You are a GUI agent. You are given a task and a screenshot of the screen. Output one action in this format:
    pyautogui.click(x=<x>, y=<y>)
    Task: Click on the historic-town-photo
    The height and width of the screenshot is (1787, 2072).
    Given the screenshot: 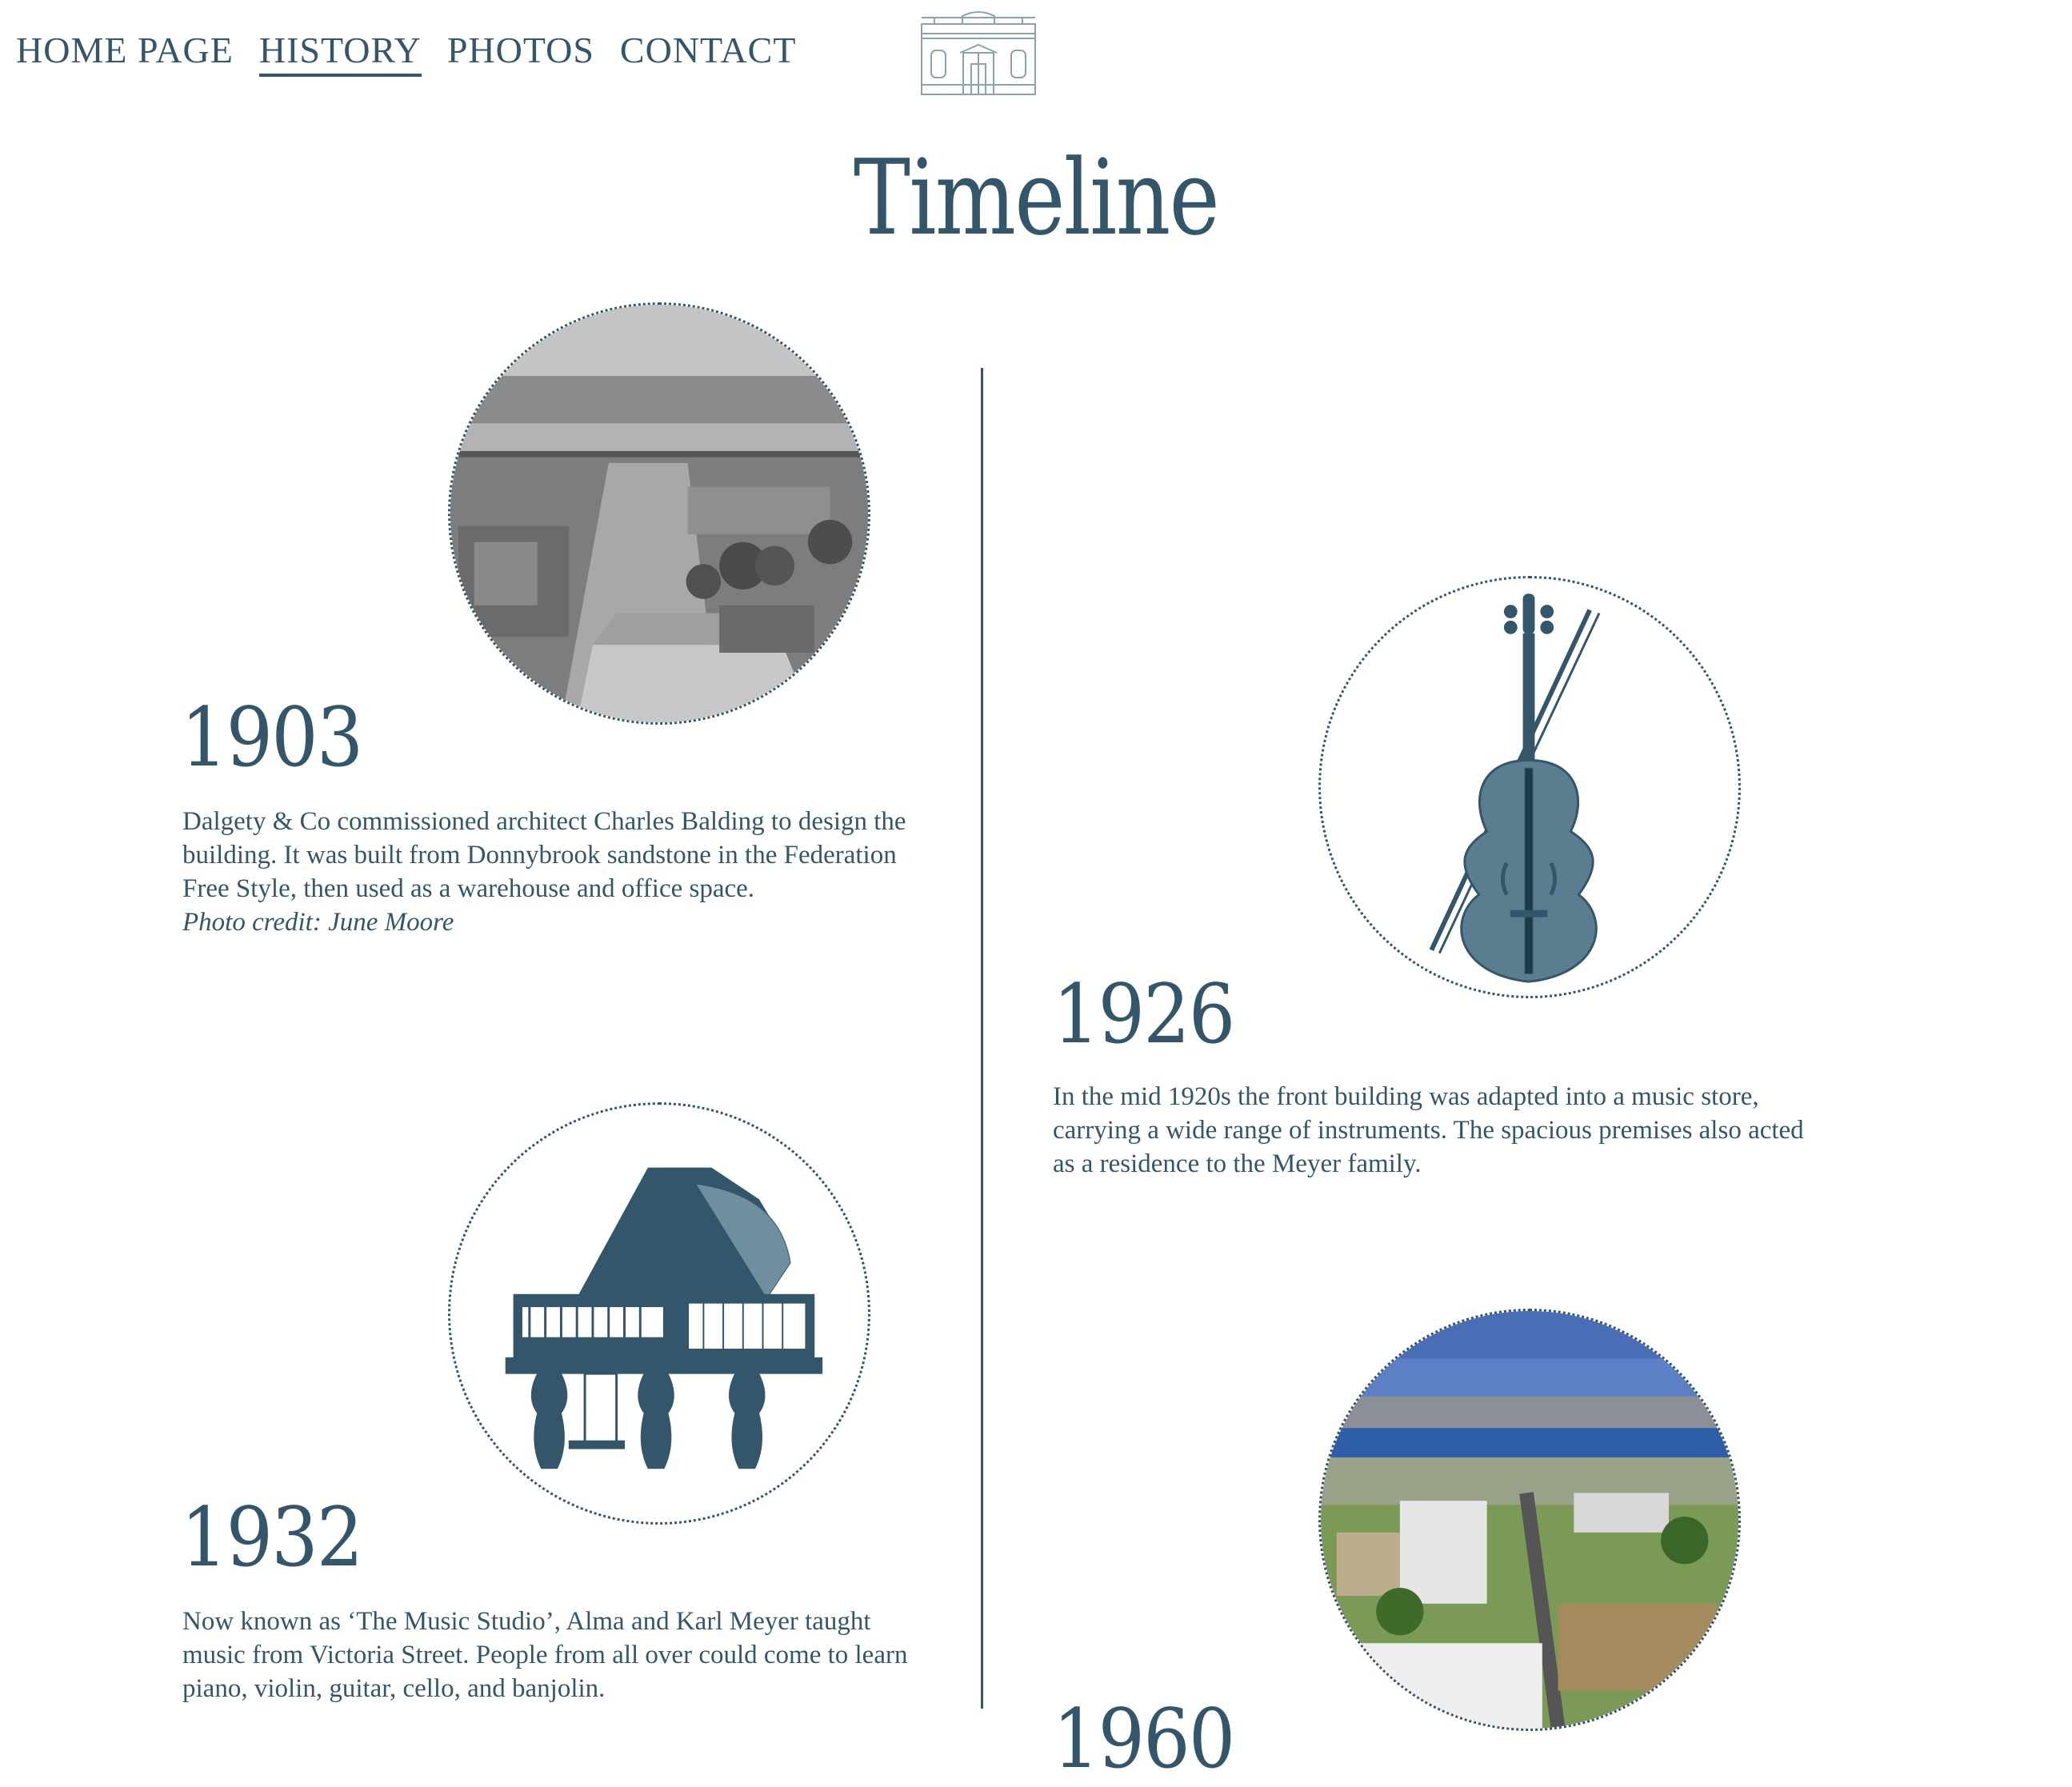 What is the action you would take?
    pyautogui.click(x=659, y=513)
    